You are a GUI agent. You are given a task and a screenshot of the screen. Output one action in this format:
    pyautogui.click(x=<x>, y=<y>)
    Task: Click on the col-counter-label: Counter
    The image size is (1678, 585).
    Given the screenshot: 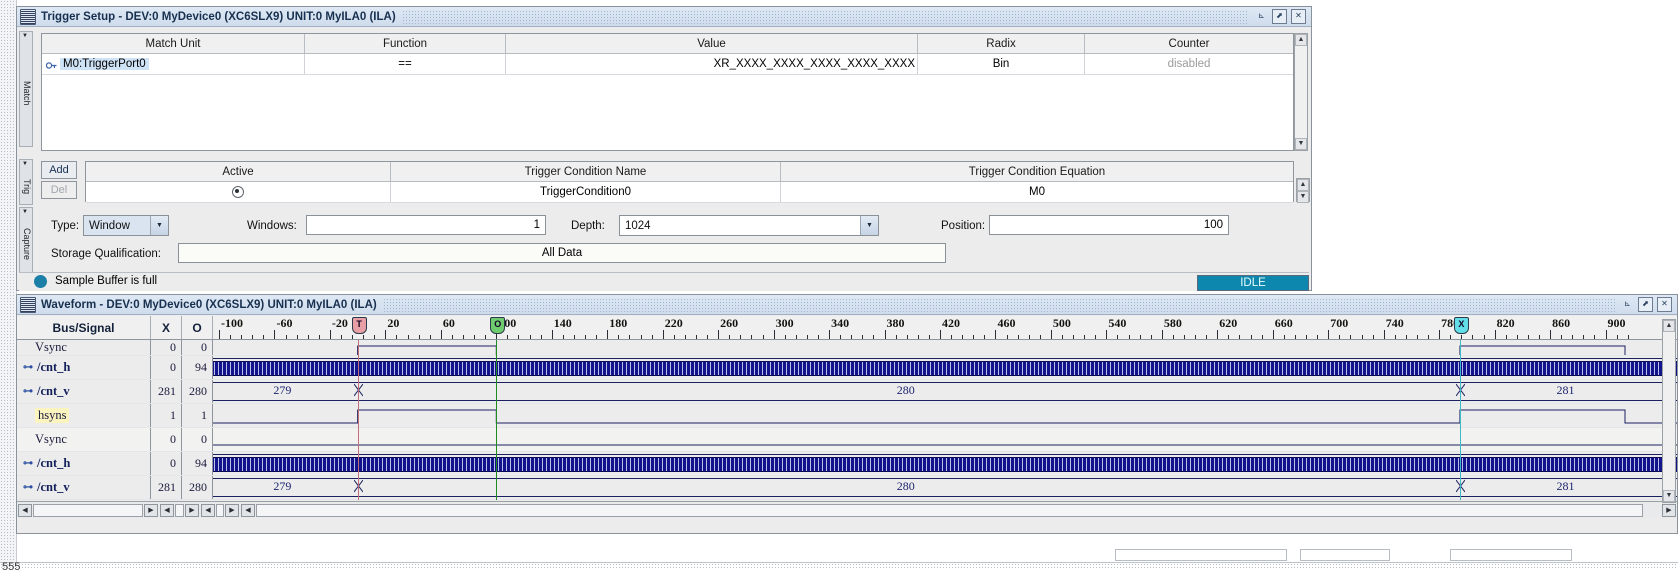 What is the action you would take?
    pyautogui.click(x=1189, y=43)
    